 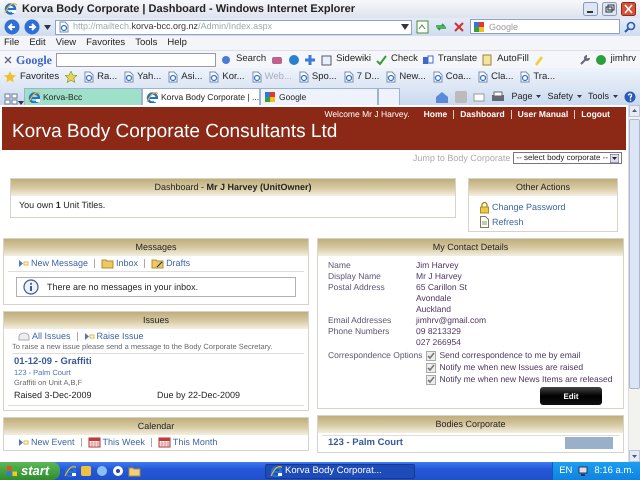 I want to click on toolbar-button: Sidewiki, so click(x=345, y=59).